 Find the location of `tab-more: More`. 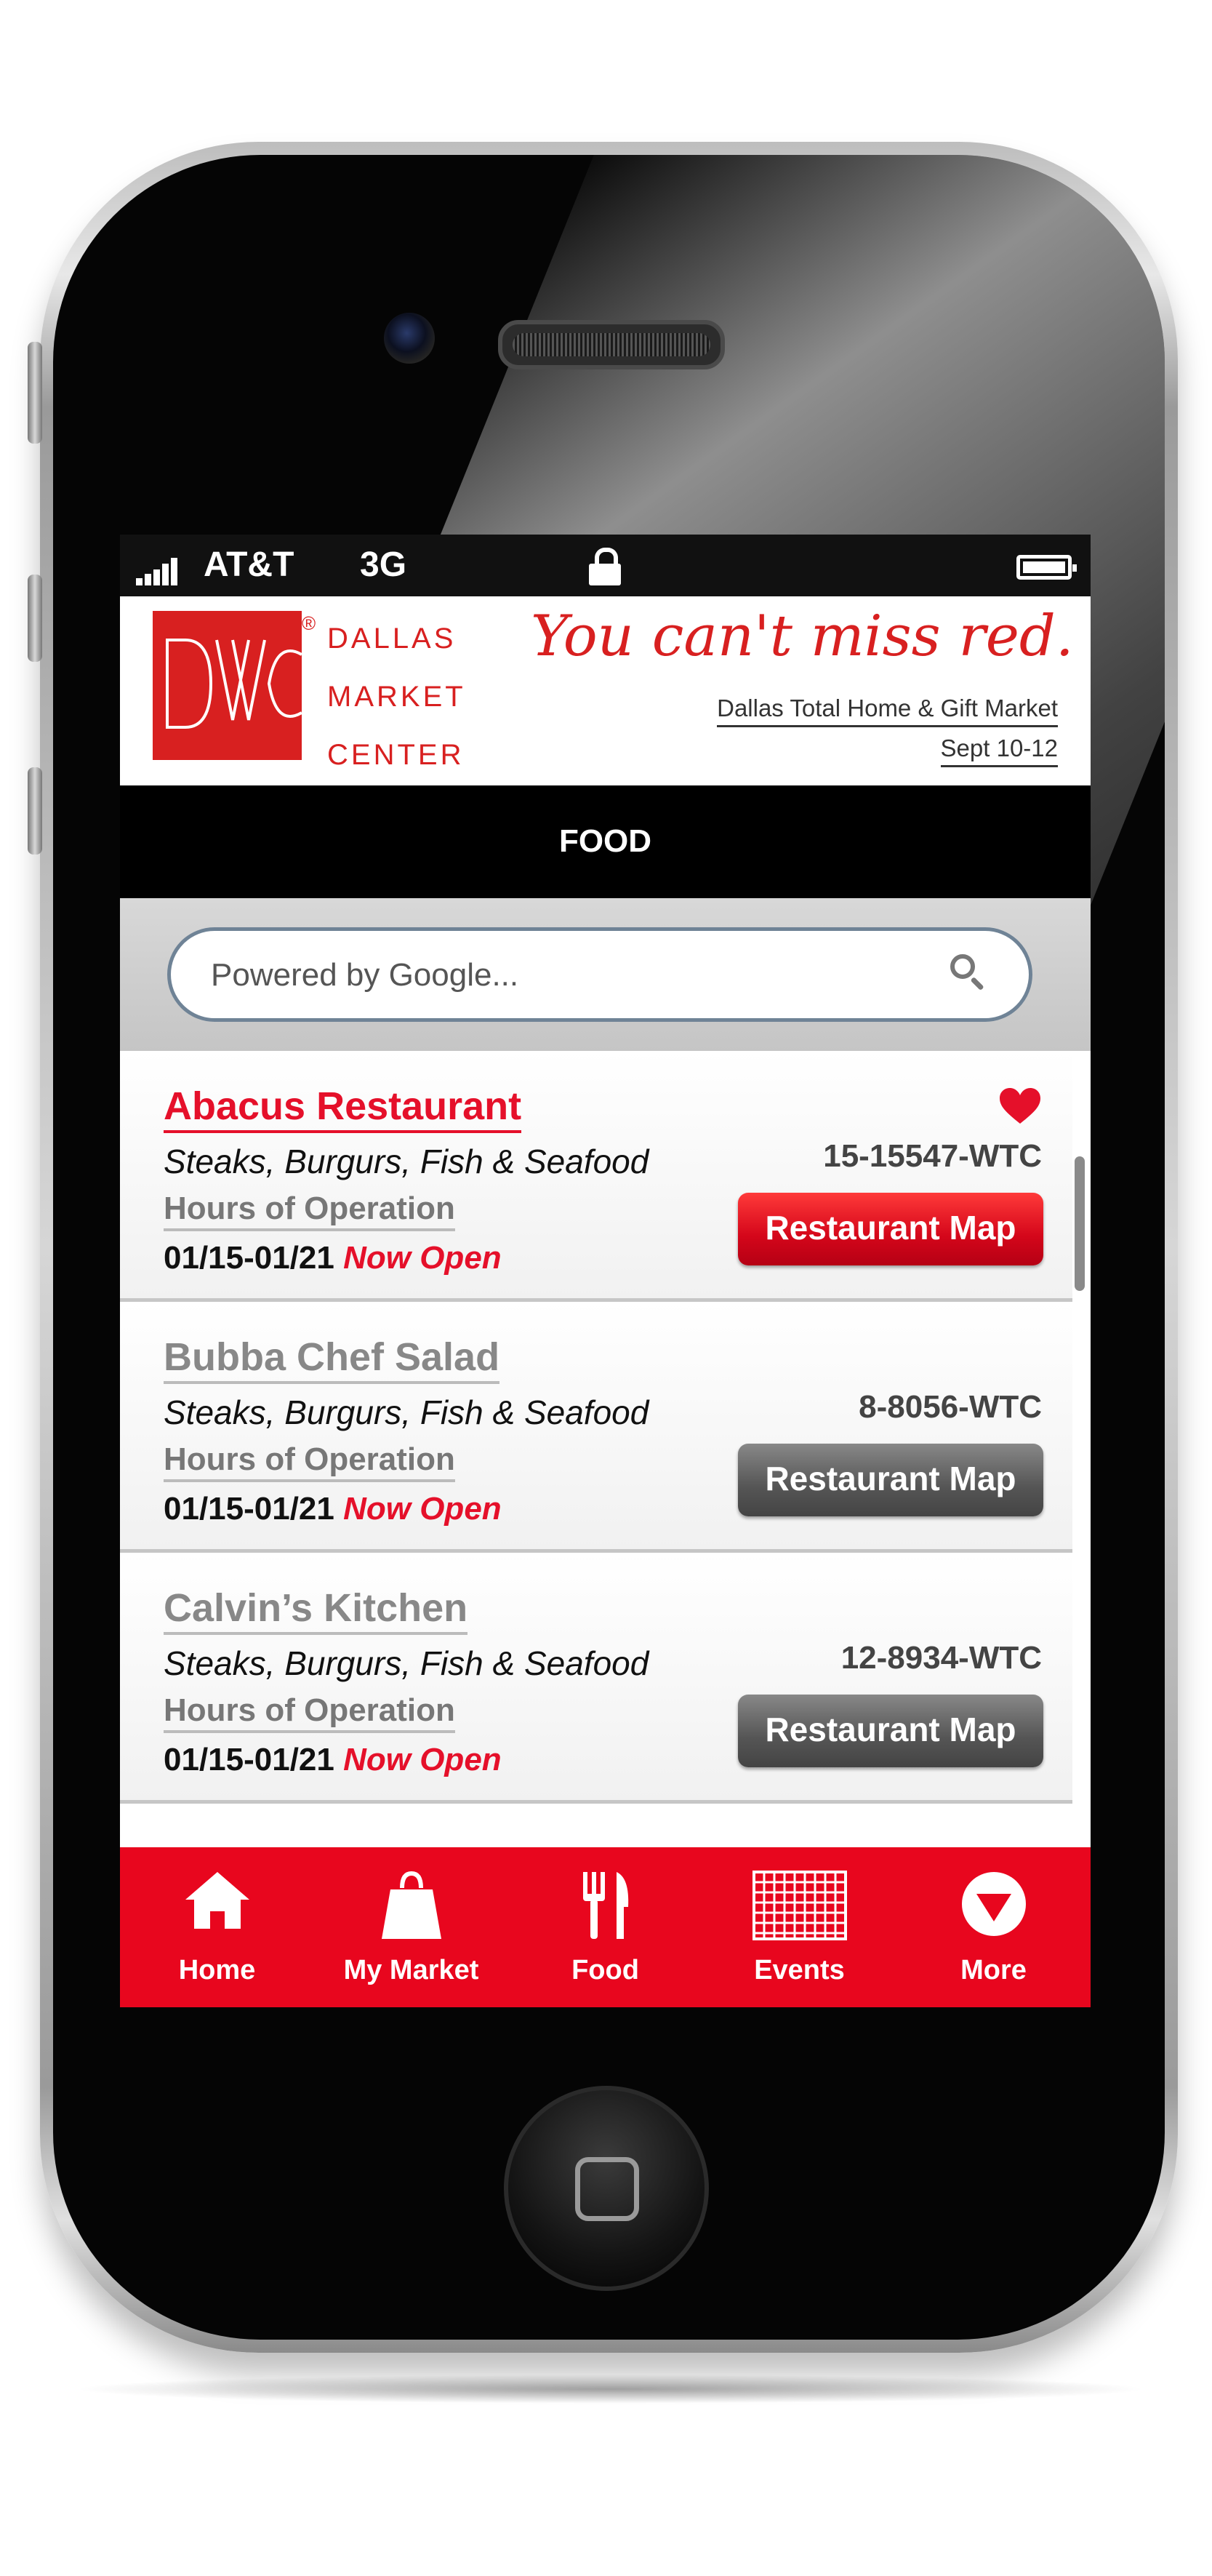

tab-more: More is located at coordinates (993, 1927).